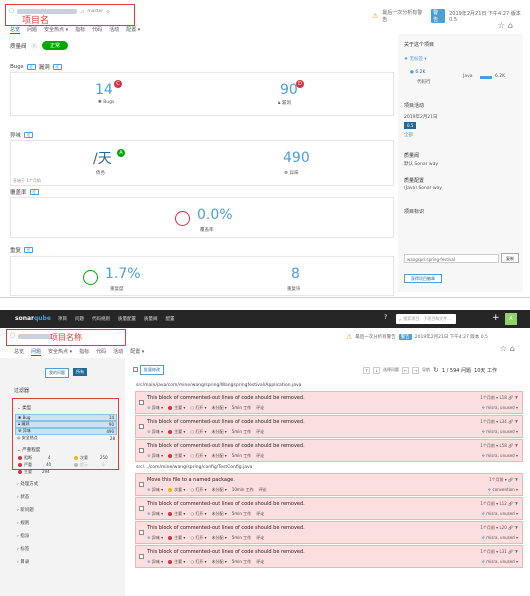 Image resolution: width=530 pixels, height=596 pixels. What do you see at coordinates (191, 480) in the screenshot?
I see `issue-title: Move this file to a named package.` at bounding box center [191, 480].